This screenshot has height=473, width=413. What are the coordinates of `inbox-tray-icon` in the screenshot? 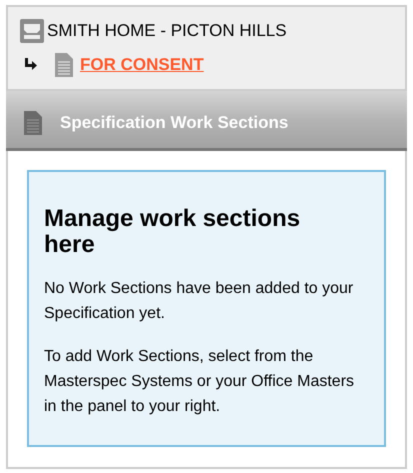 It's located at (32, 31).